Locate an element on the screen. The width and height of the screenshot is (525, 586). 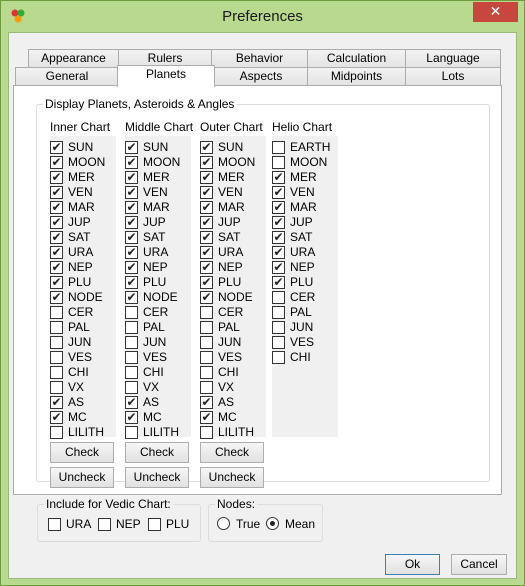
checkbox-row: ✔ SUN is located at coordinates (83, 147).